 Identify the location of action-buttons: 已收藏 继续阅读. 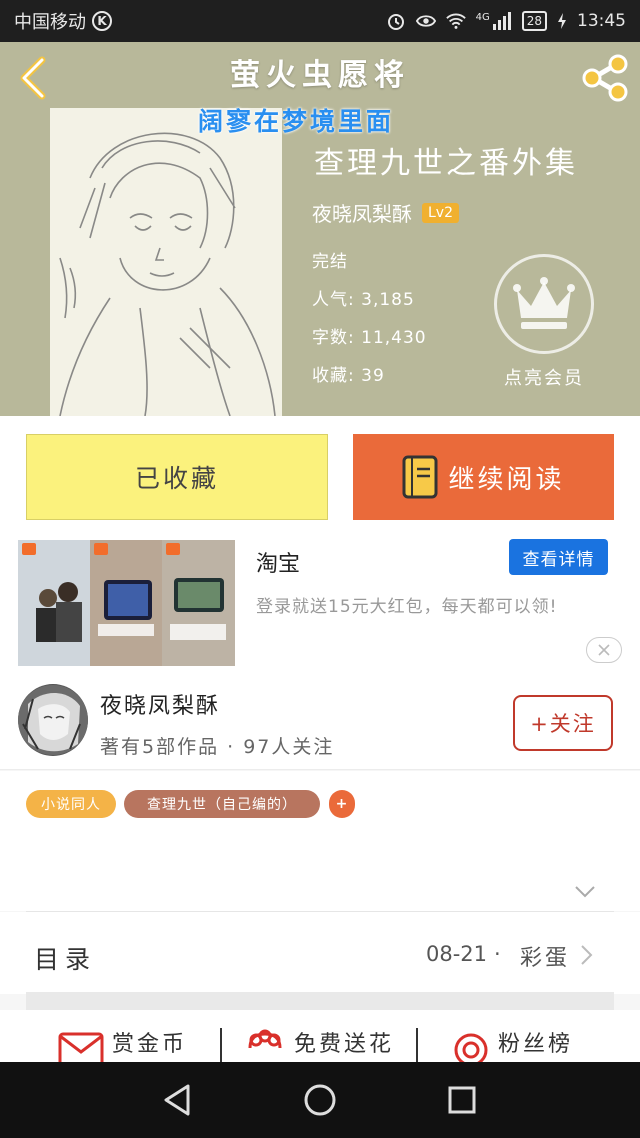
(320, 476).